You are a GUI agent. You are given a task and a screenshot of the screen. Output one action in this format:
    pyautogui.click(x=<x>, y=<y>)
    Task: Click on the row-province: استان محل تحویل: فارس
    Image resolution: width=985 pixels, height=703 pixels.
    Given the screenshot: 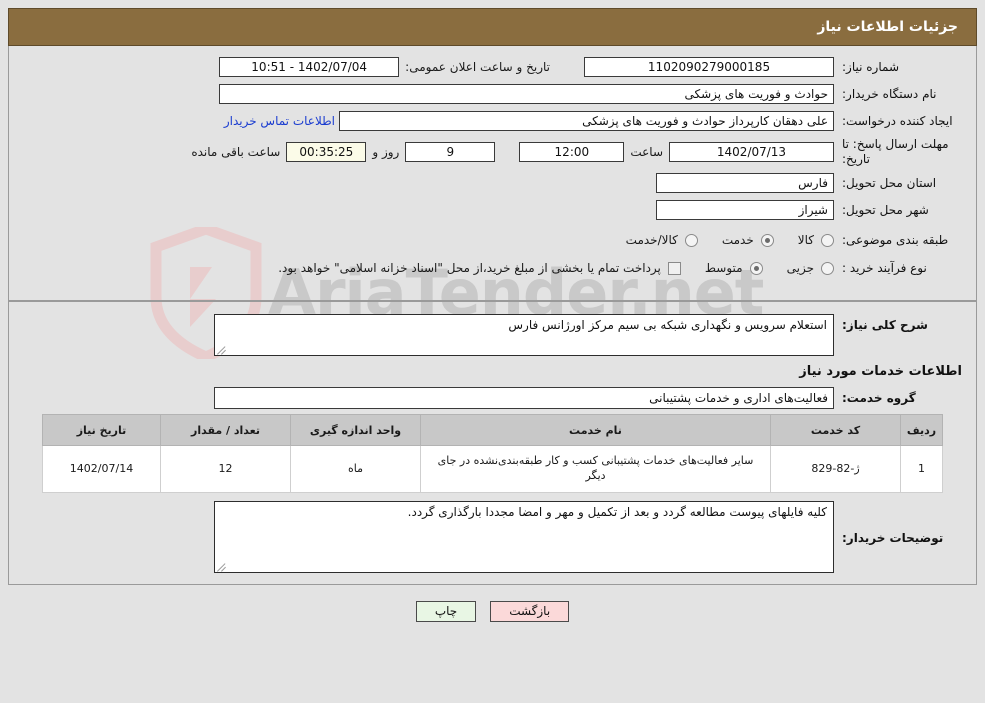 What is the action you would take?
    pyautogui.click(x=492, y=183)
    